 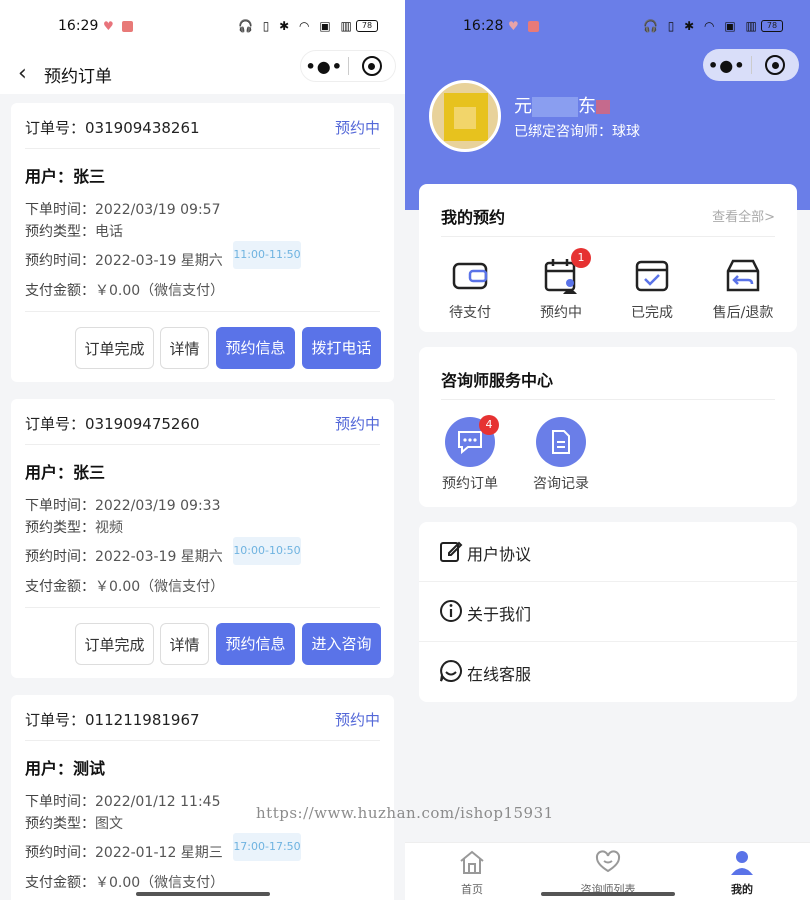 What do you see at coordinates (533, 26) in the screenshot?
I see `app-notification-icon` at bounding box center [533, 26].